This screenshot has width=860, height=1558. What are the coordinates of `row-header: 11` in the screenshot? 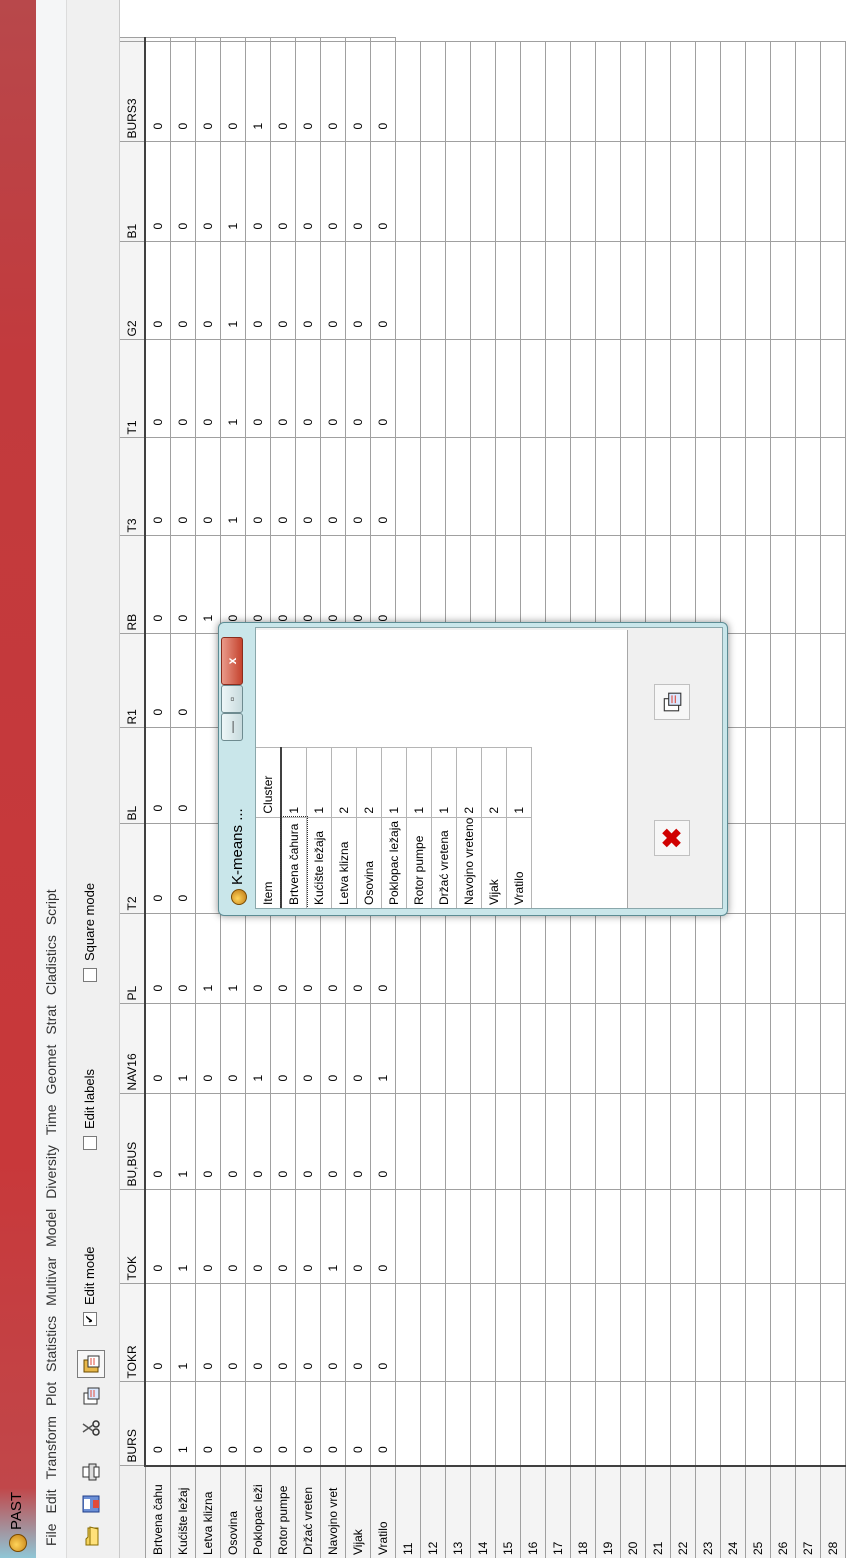 It's located at (408, 1512).